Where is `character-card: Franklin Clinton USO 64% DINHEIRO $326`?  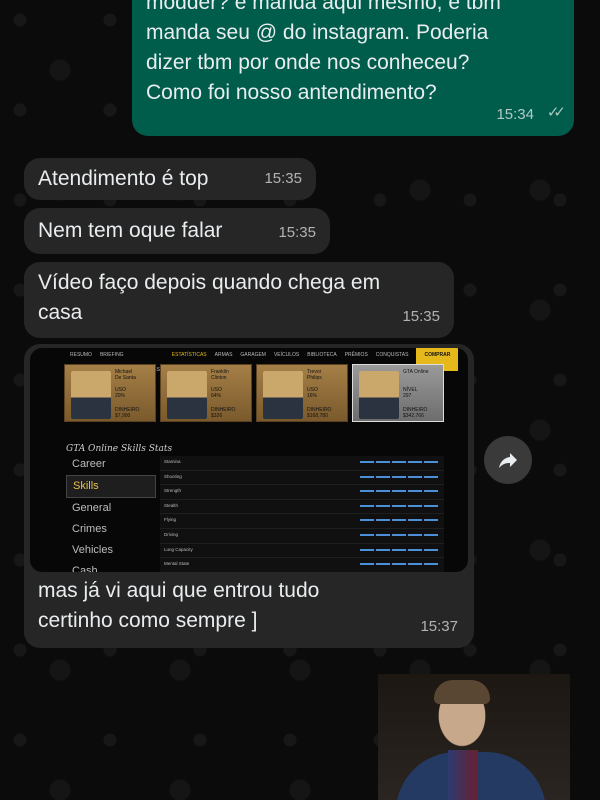 character-card: Franklin Clinton USO 64% DINHEIRO $326 is located at coordinates (206, 393).